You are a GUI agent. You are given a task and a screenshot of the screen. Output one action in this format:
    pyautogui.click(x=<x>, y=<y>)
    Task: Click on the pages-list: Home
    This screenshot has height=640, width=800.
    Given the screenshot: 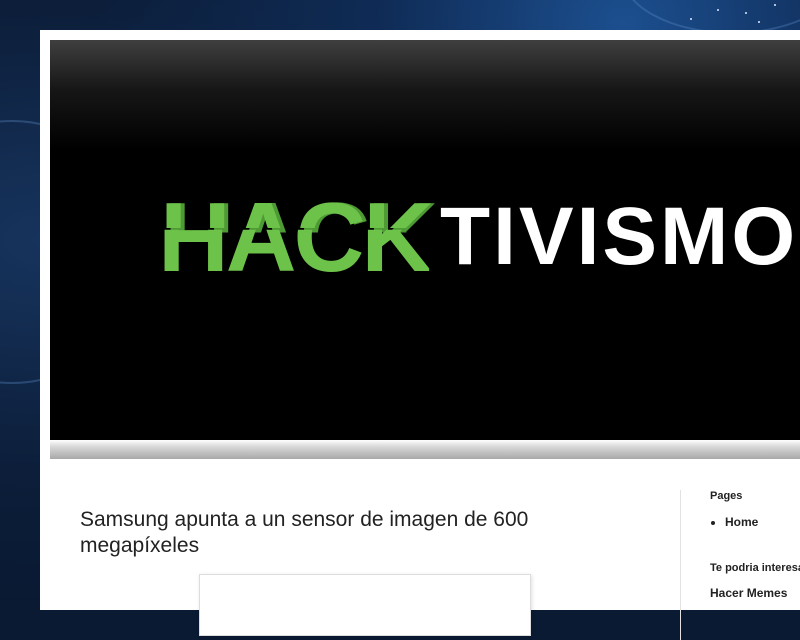 What is the action you would take?
    pyautogui.click(x=734, y=522)
    